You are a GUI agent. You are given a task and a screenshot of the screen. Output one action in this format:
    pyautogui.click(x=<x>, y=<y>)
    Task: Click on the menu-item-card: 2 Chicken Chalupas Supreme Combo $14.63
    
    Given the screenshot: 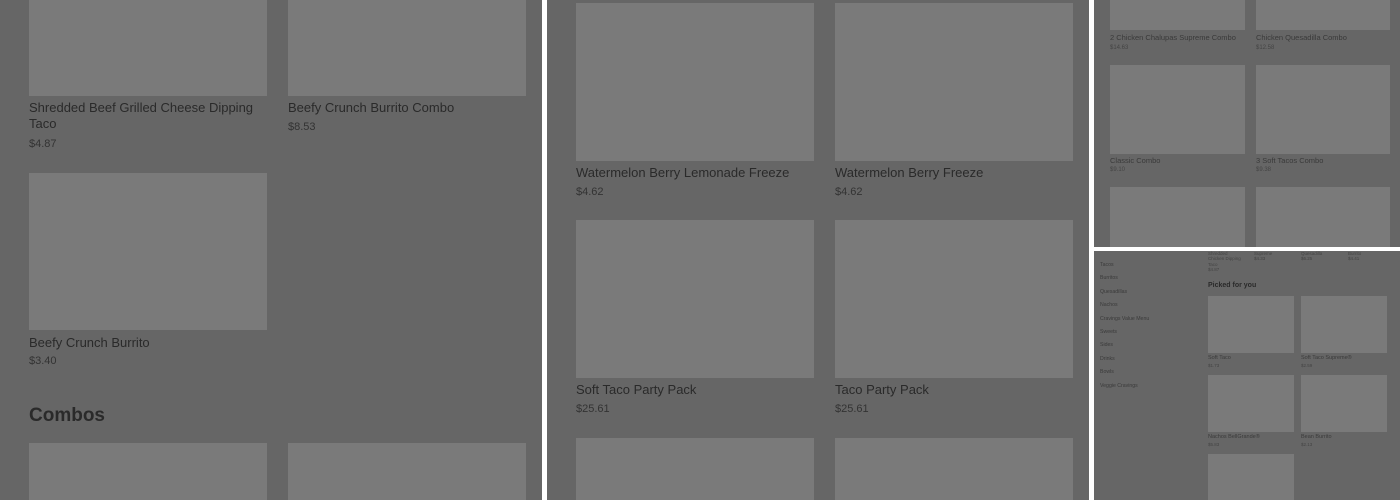 What is the action you would take?
    pyautogui.click(x=1177, y=27)
    